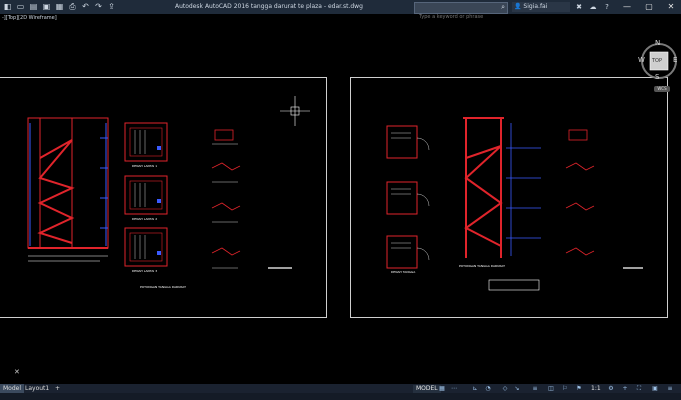  What do you see at coordinates (454, 389) in the screenshot?
I see `snap-icon: ⋯` at bounding box center [454, 389].